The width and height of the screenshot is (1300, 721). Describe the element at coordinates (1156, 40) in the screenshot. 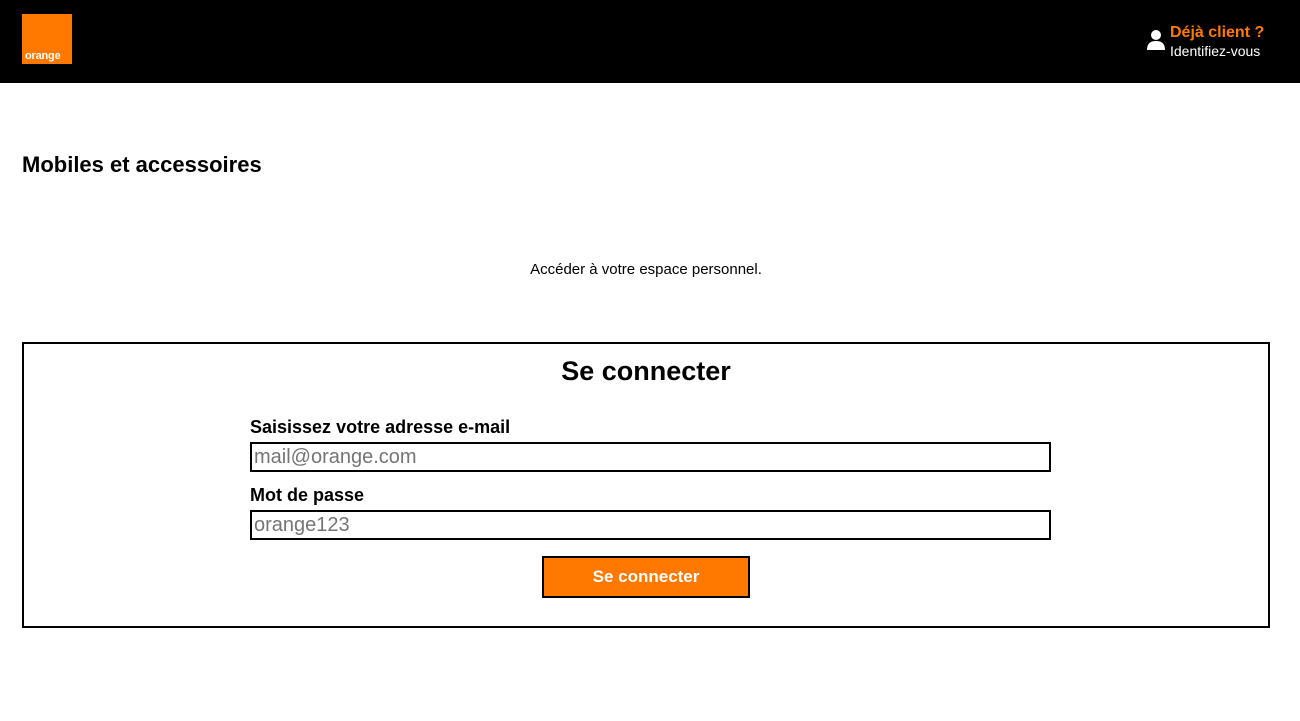

I see `user-icon` at that location.